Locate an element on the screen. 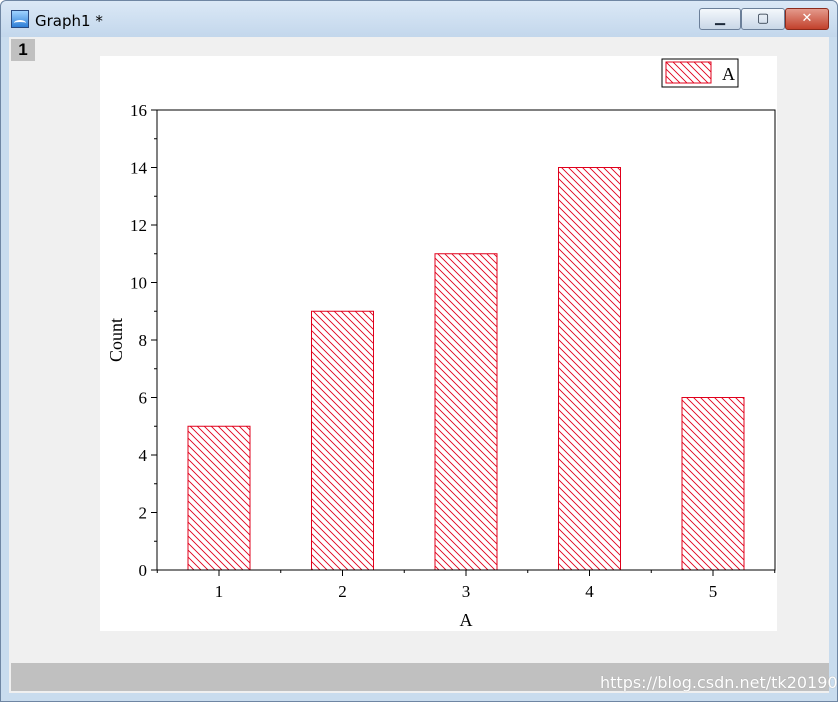 The width and height of the screenshot is (838, 702). x-tick-label: 3 is located at coordinates (466, 591).